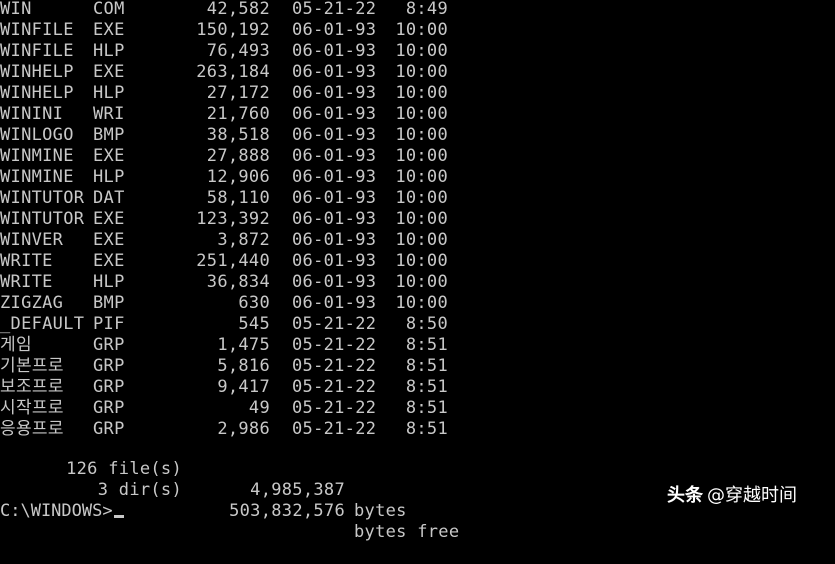 The width and height of the screenshot is (835, 564). Describe the element at coordinates (109, 9) in the screenshot. I see `file-ext: COM` at that location.